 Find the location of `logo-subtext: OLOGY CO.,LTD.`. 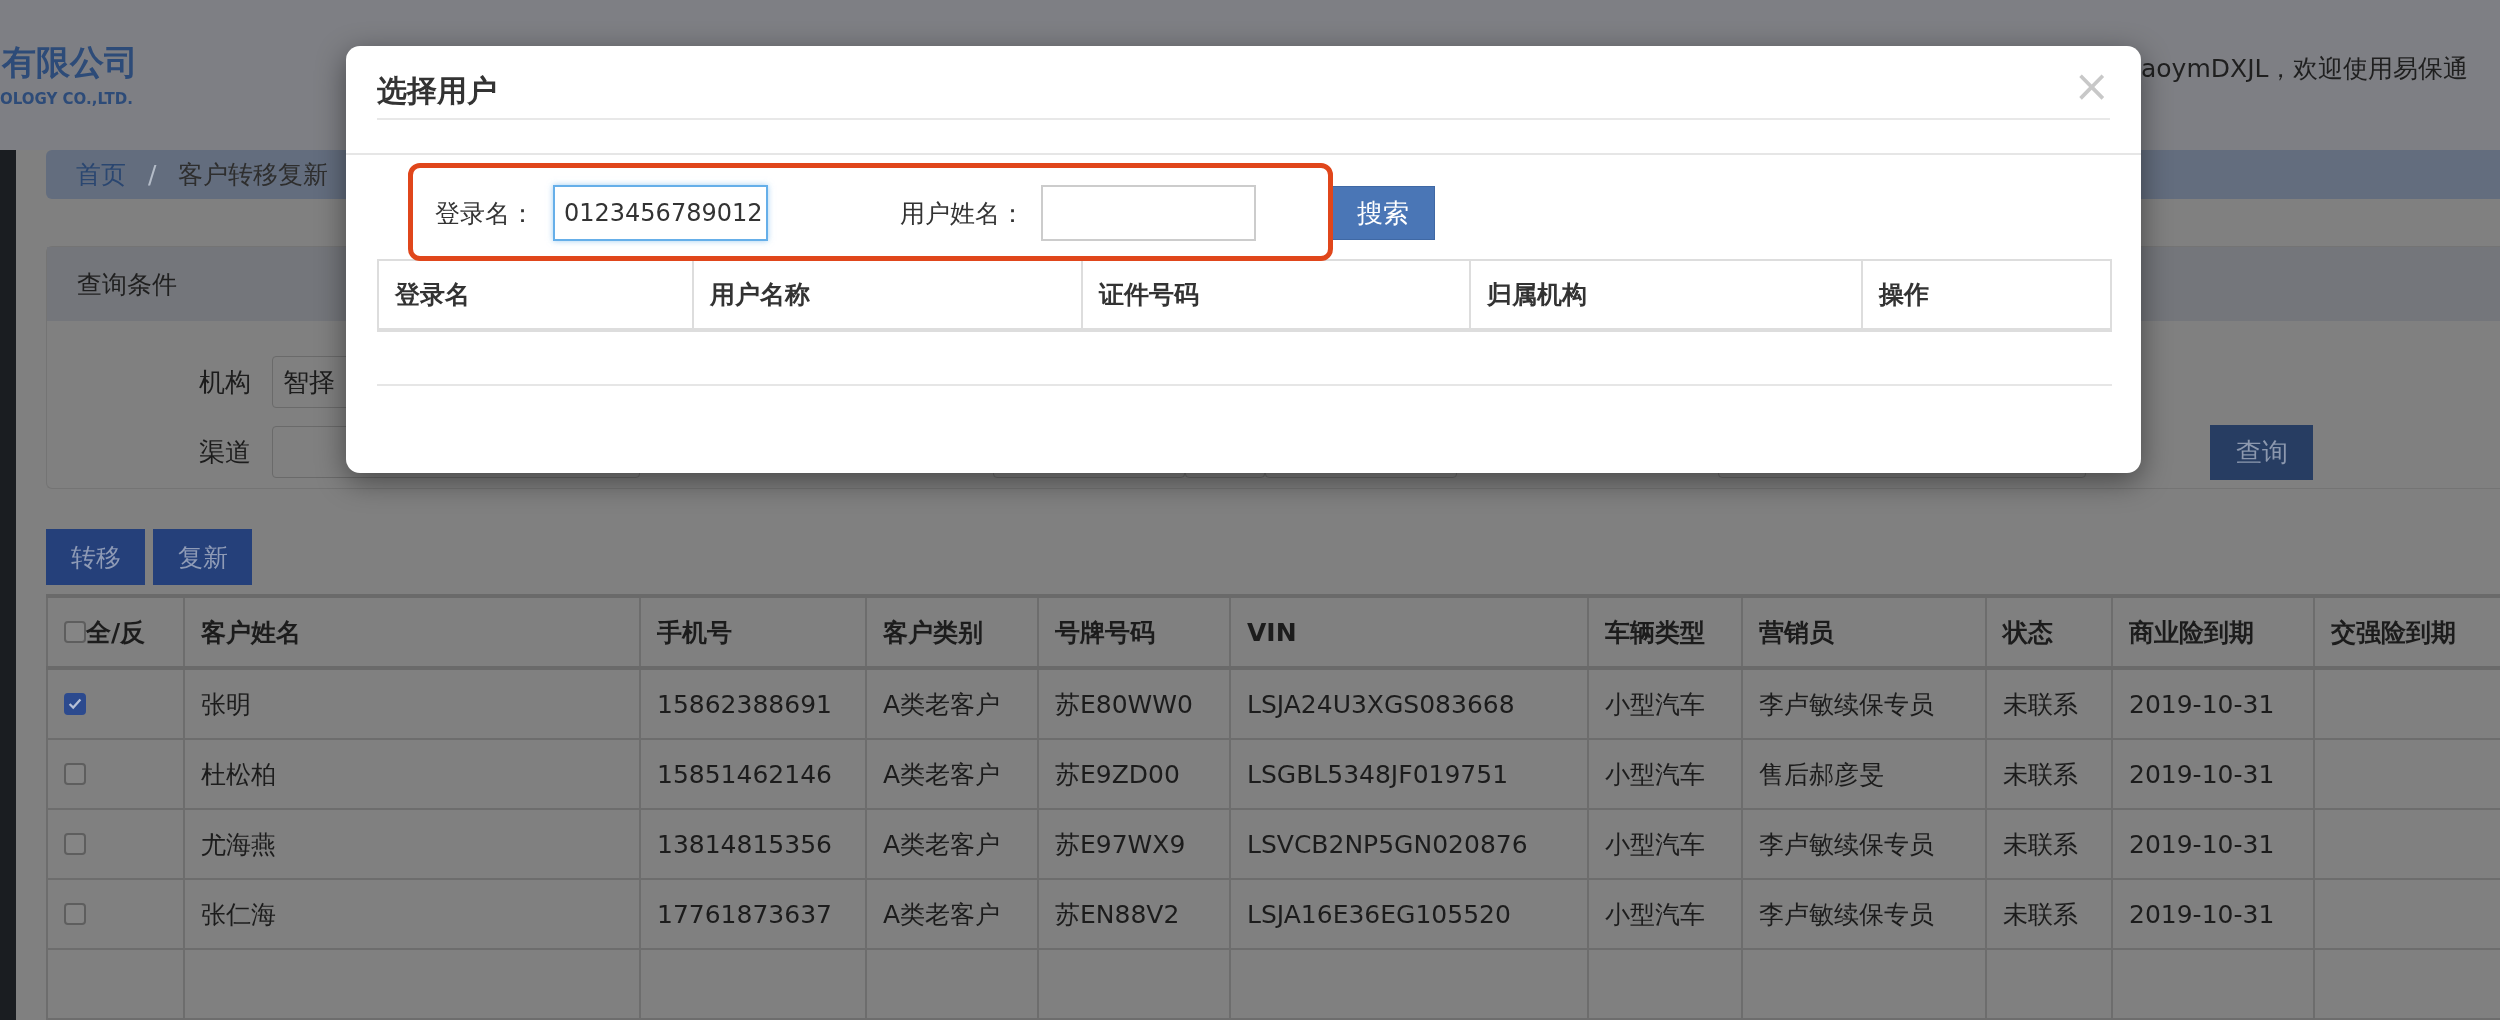

logo-subtext: OLOGY CO.,LTD. is located at coordinates (66, 99).